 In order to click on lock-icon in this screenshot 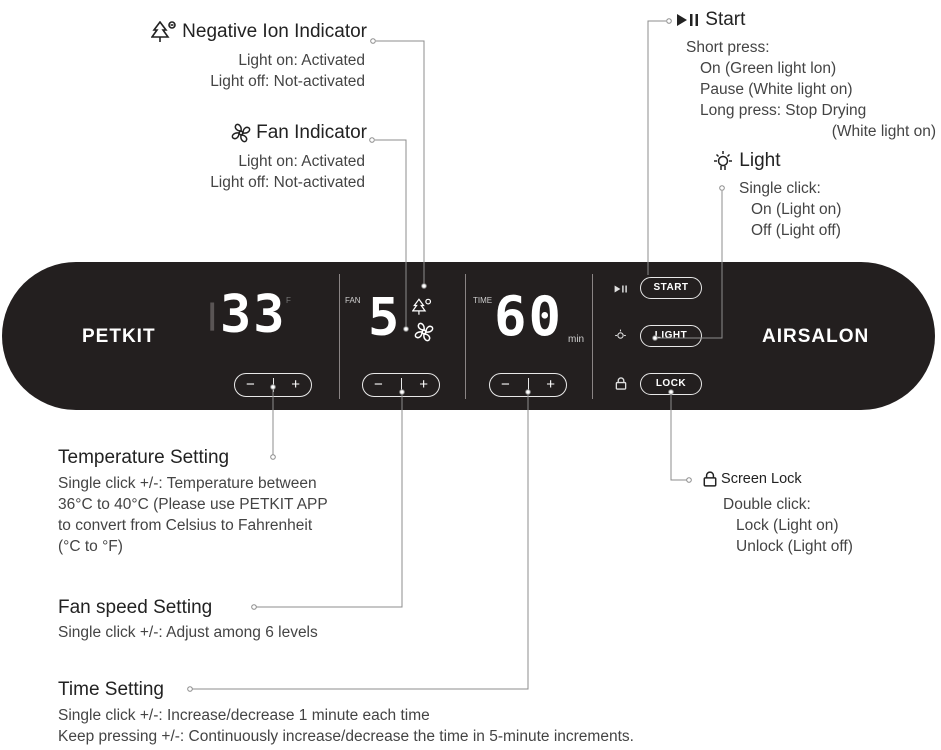, I will do `click(710, 479)`.